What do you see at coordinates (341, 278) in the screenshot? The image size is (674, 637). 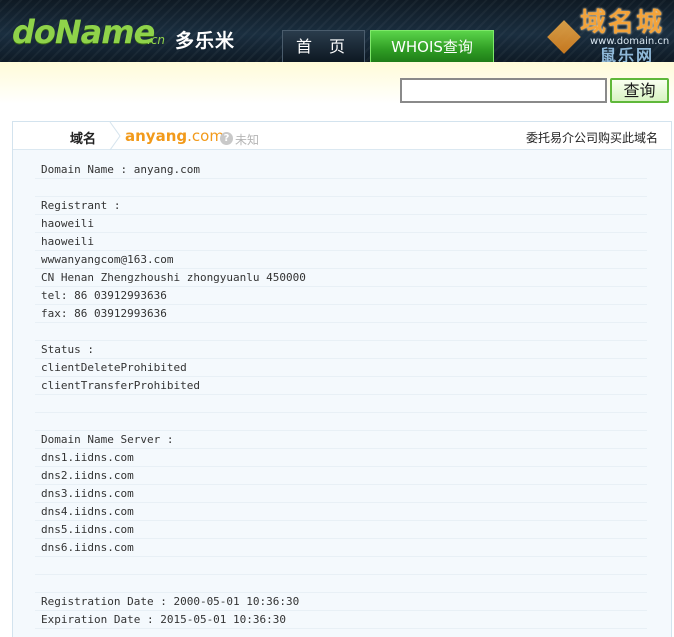 I see `whois-line: CN Henan Zhengzhoushi zhongyuanlu 450000` at bounding box center [341, 278].